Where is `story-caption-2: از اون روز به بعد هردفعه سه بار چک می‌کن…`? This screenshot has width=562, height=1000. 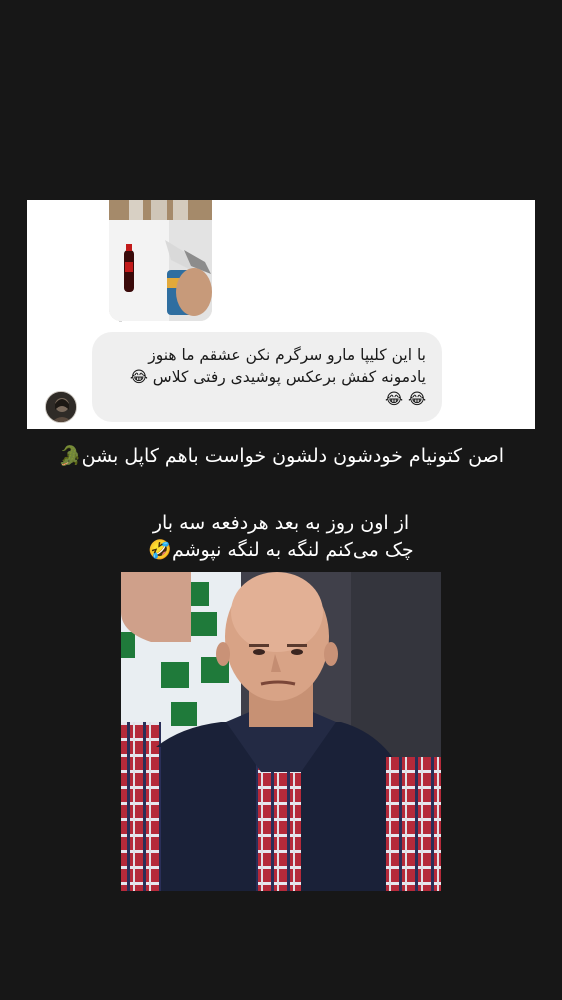 story-caption-2: از اون روز به بعد هردفعه سه بار چک می‌کن… is located at coordinates (281, 537).